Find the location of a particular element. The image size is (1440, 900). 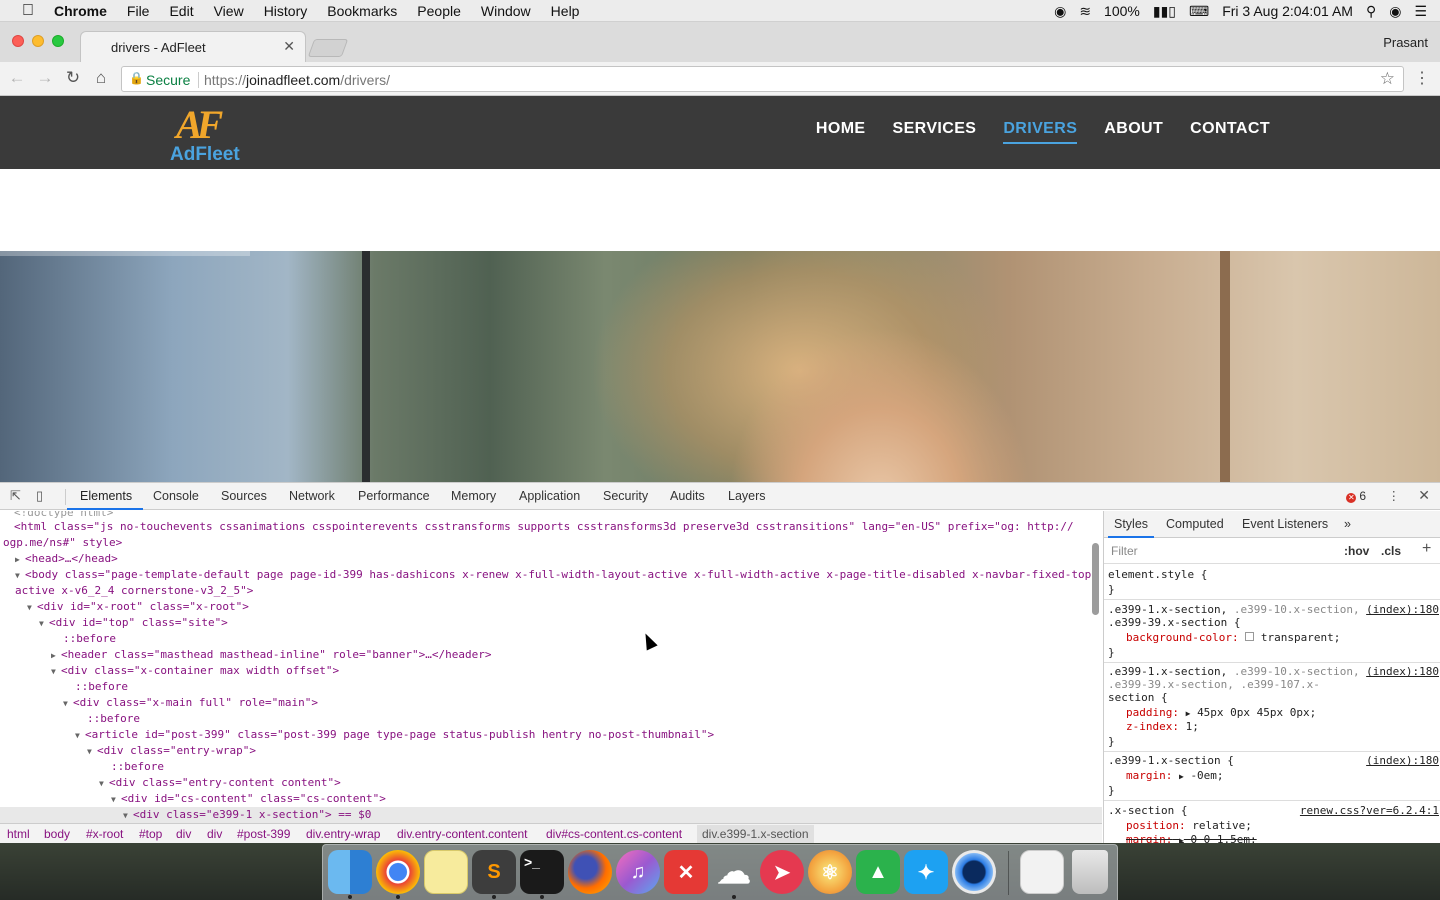

new-tab-button is located at coordinates (328, 48).